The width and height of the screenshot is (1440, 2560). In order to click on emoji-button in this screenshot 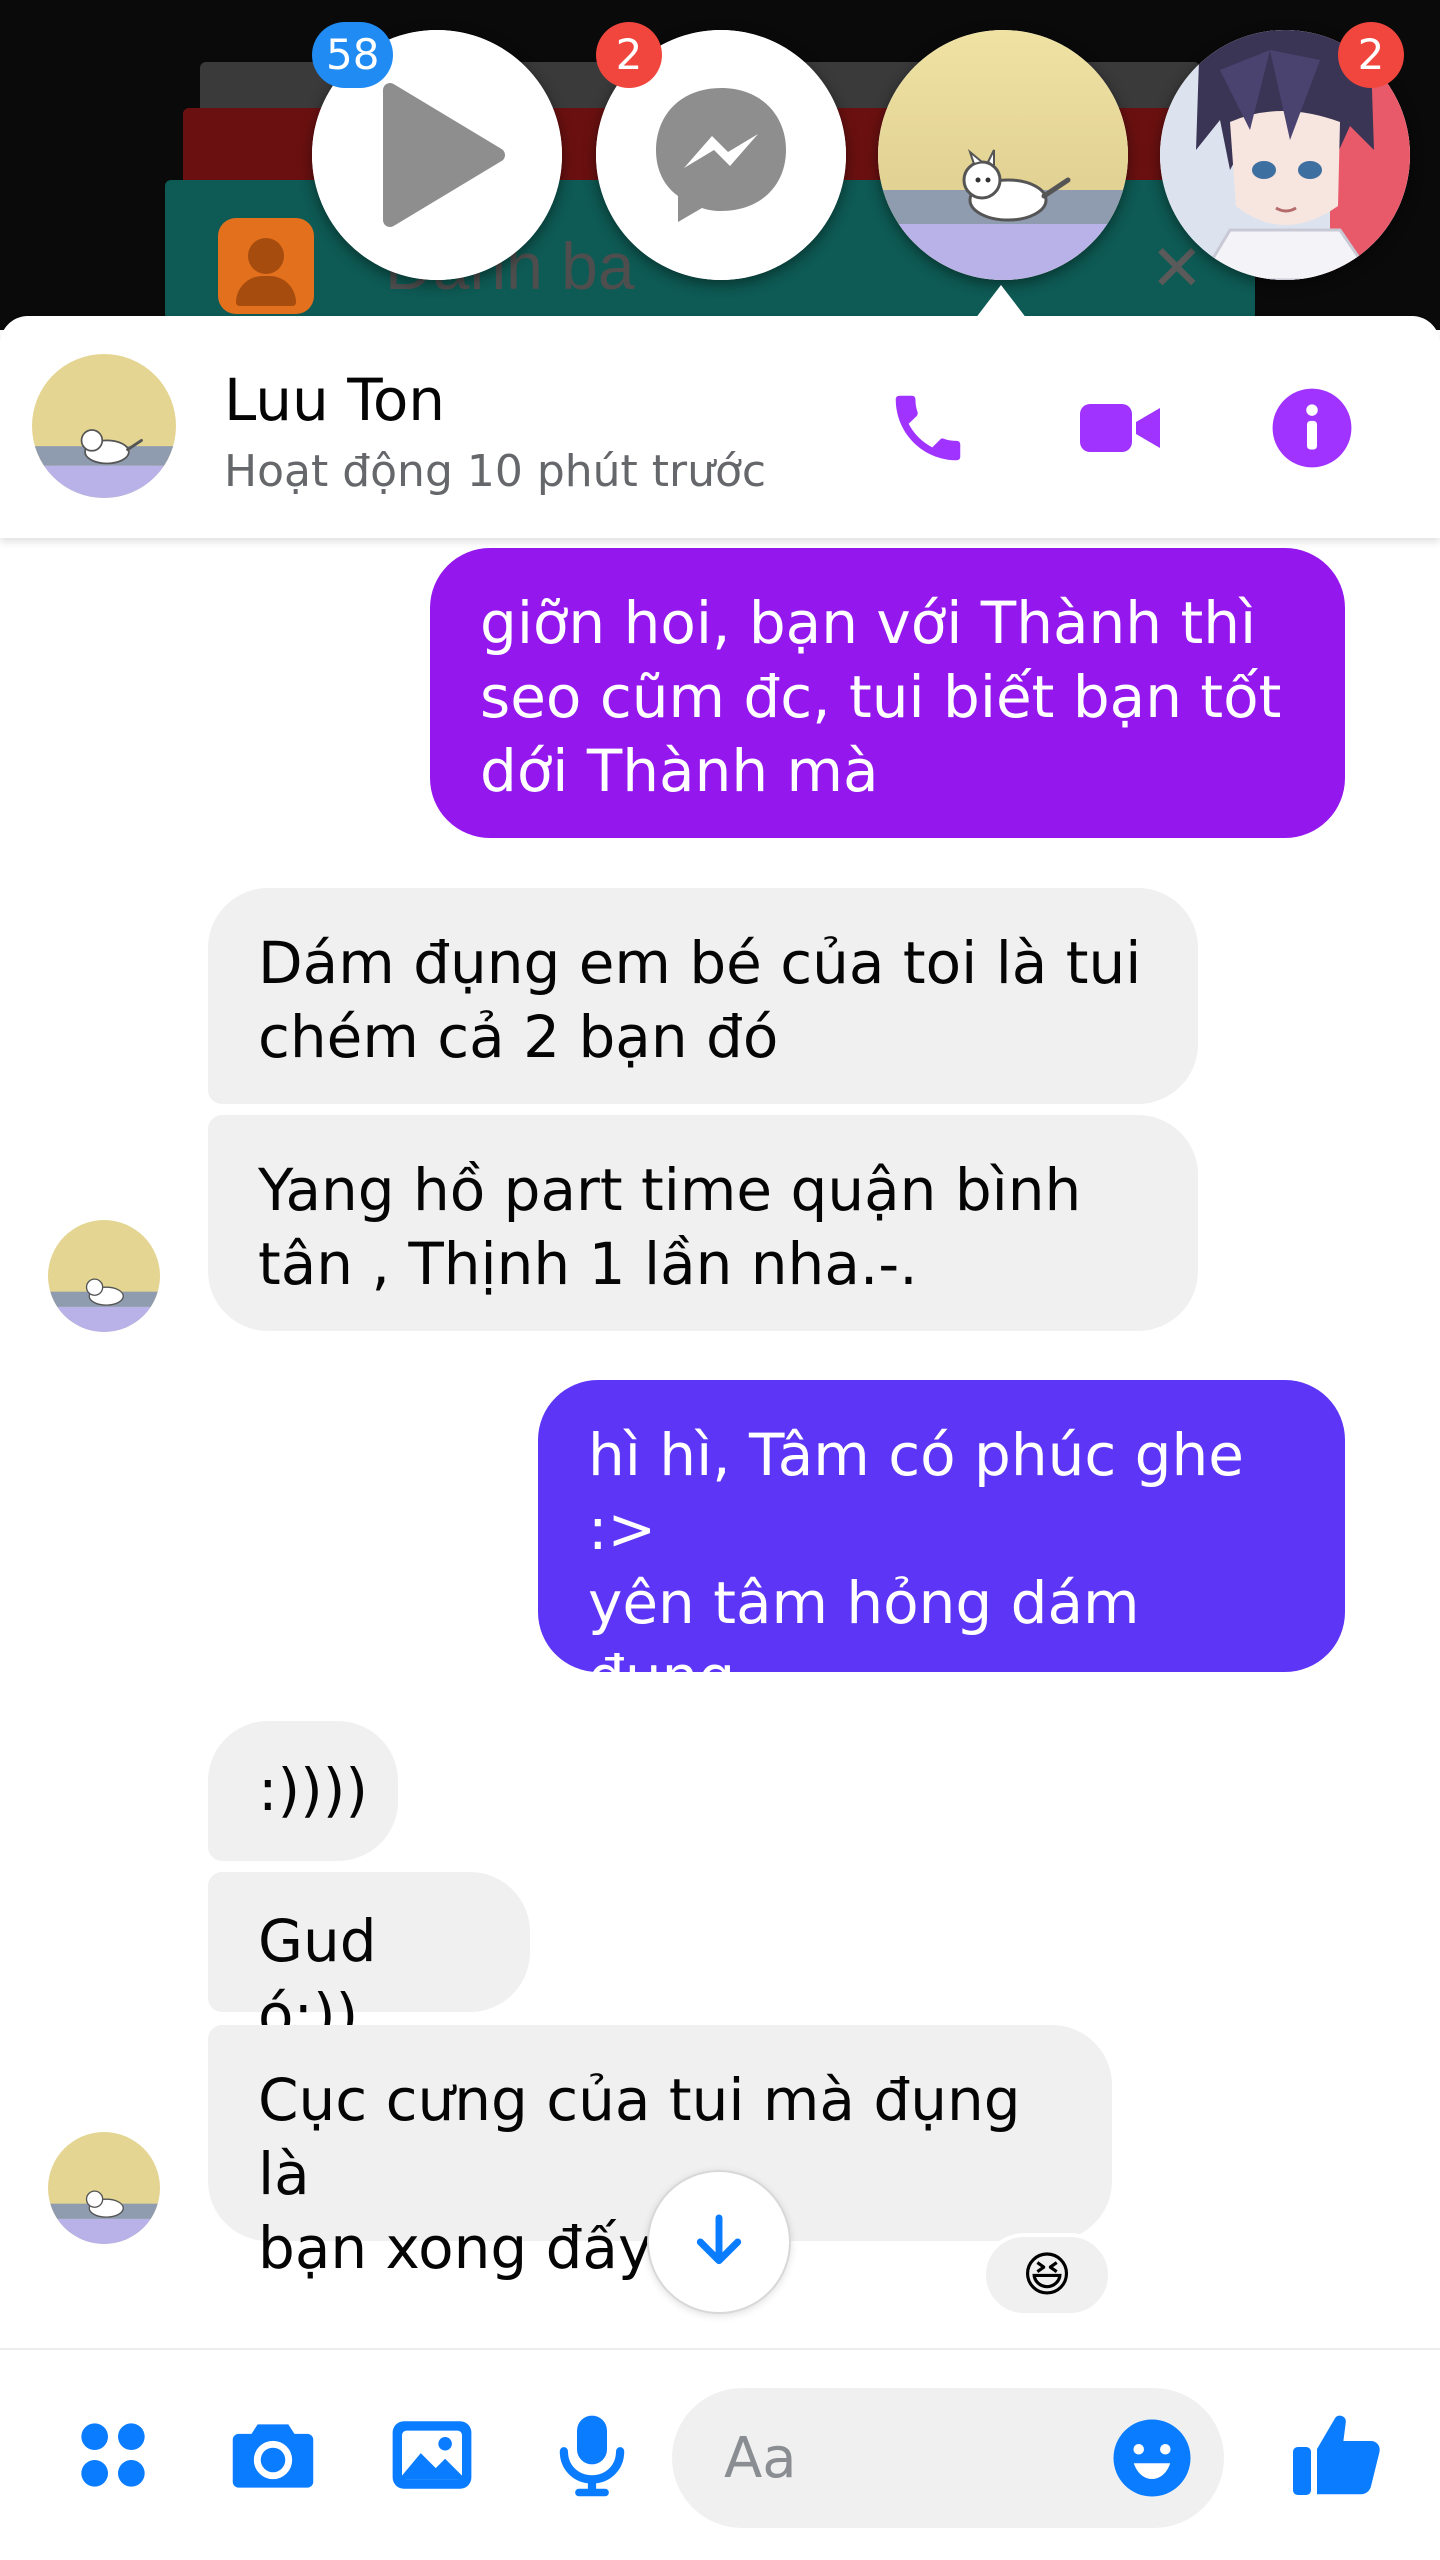, I will do `click(1152, 2458)`.